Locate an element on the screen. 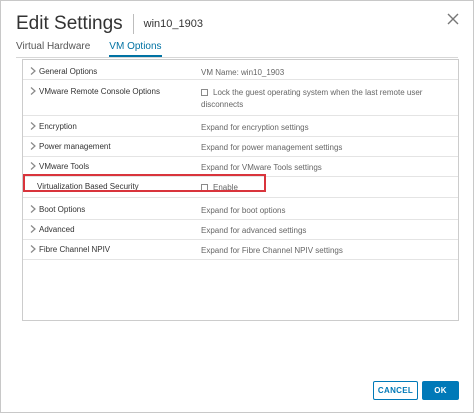  row-value: Expand for boot options is located at coordinates (243, 210).